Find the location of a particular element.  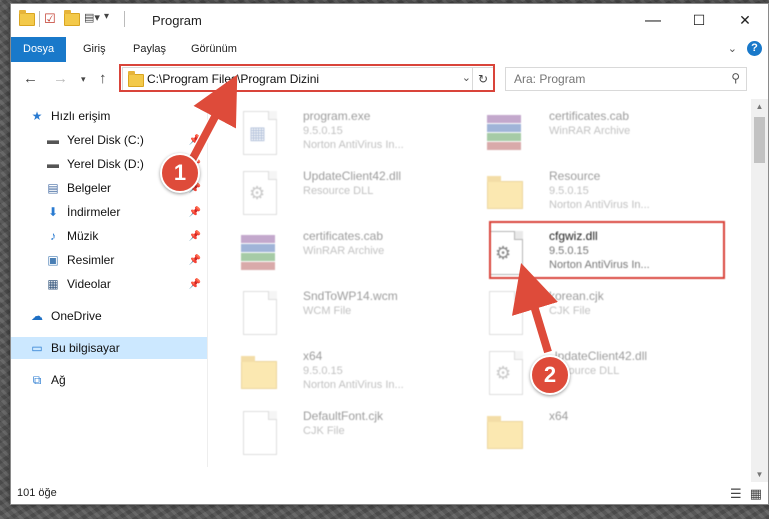

nav-item-this-pc: ▭ Bu bilgisayar is located at coordinates (109, 348).